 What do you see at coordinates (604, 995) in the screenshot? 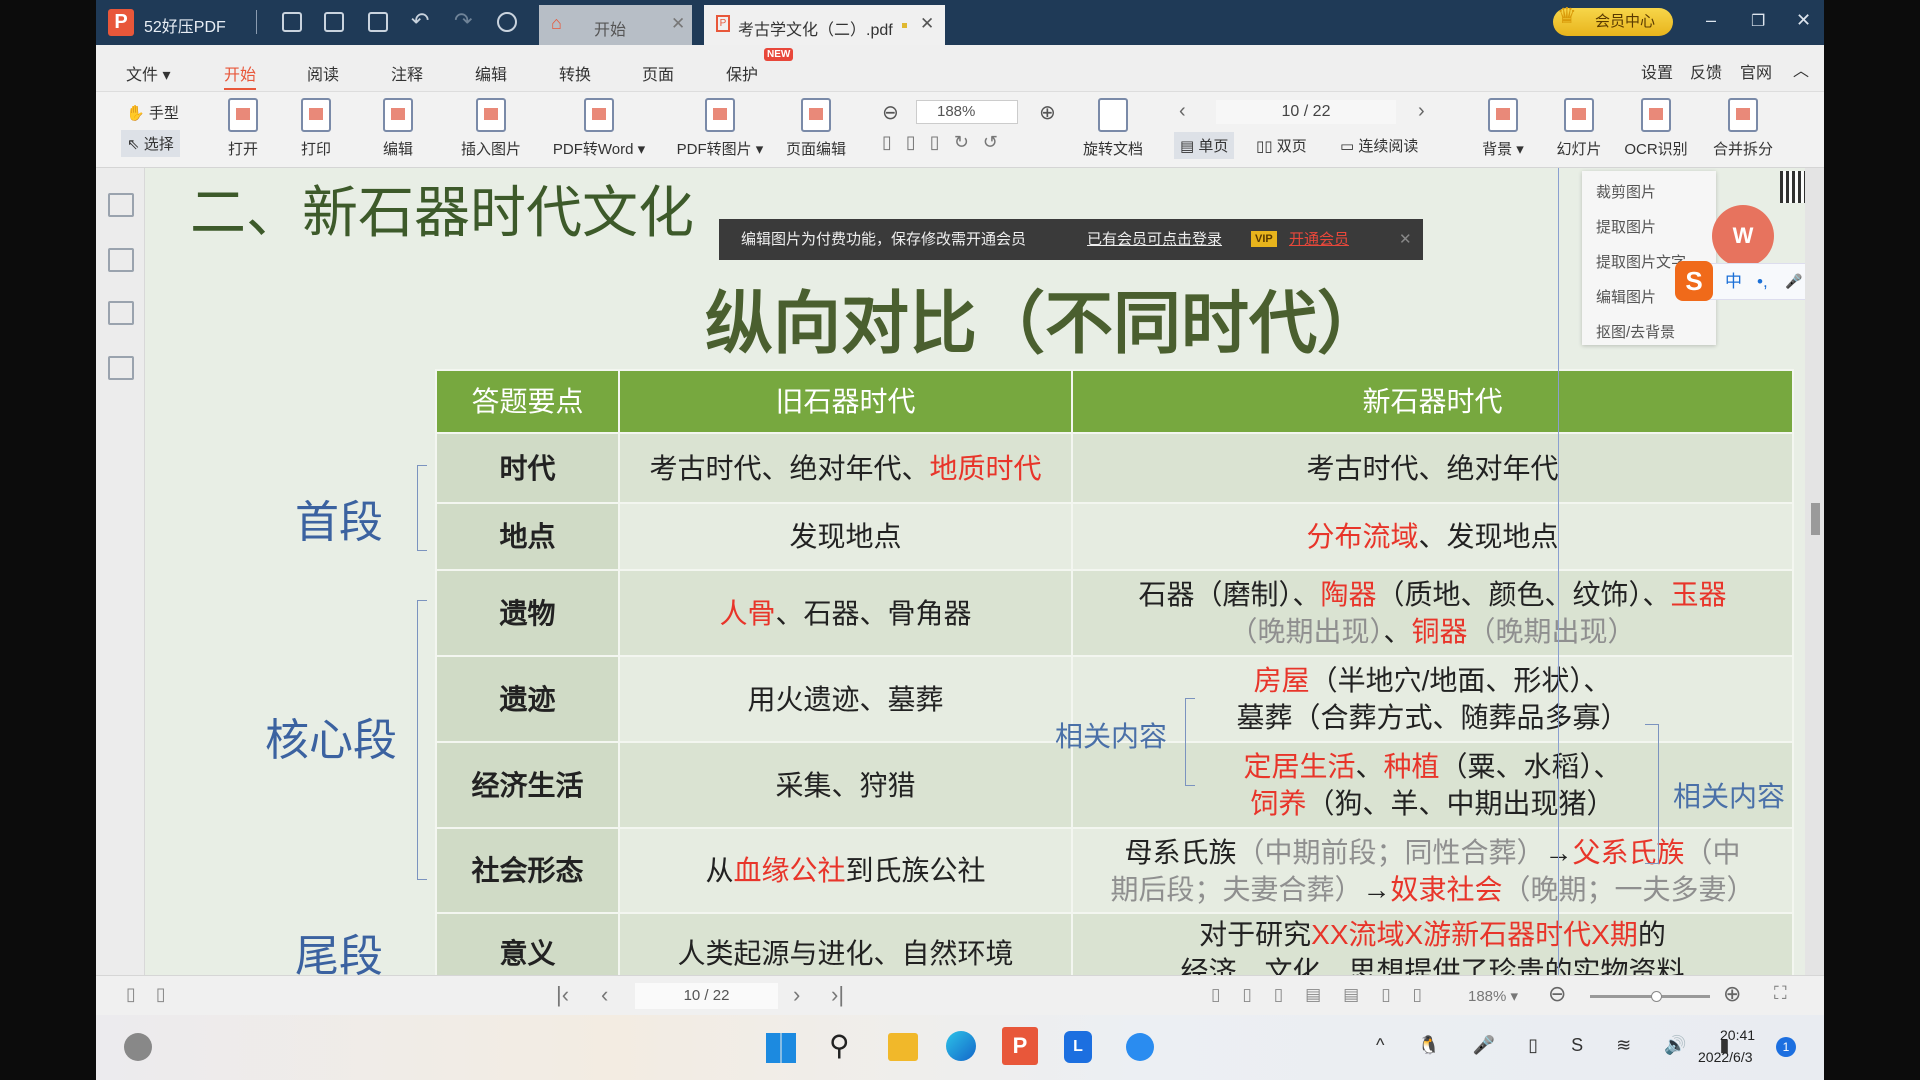
I see `prev-page-button: ‹` at bounding box center [604, 995].